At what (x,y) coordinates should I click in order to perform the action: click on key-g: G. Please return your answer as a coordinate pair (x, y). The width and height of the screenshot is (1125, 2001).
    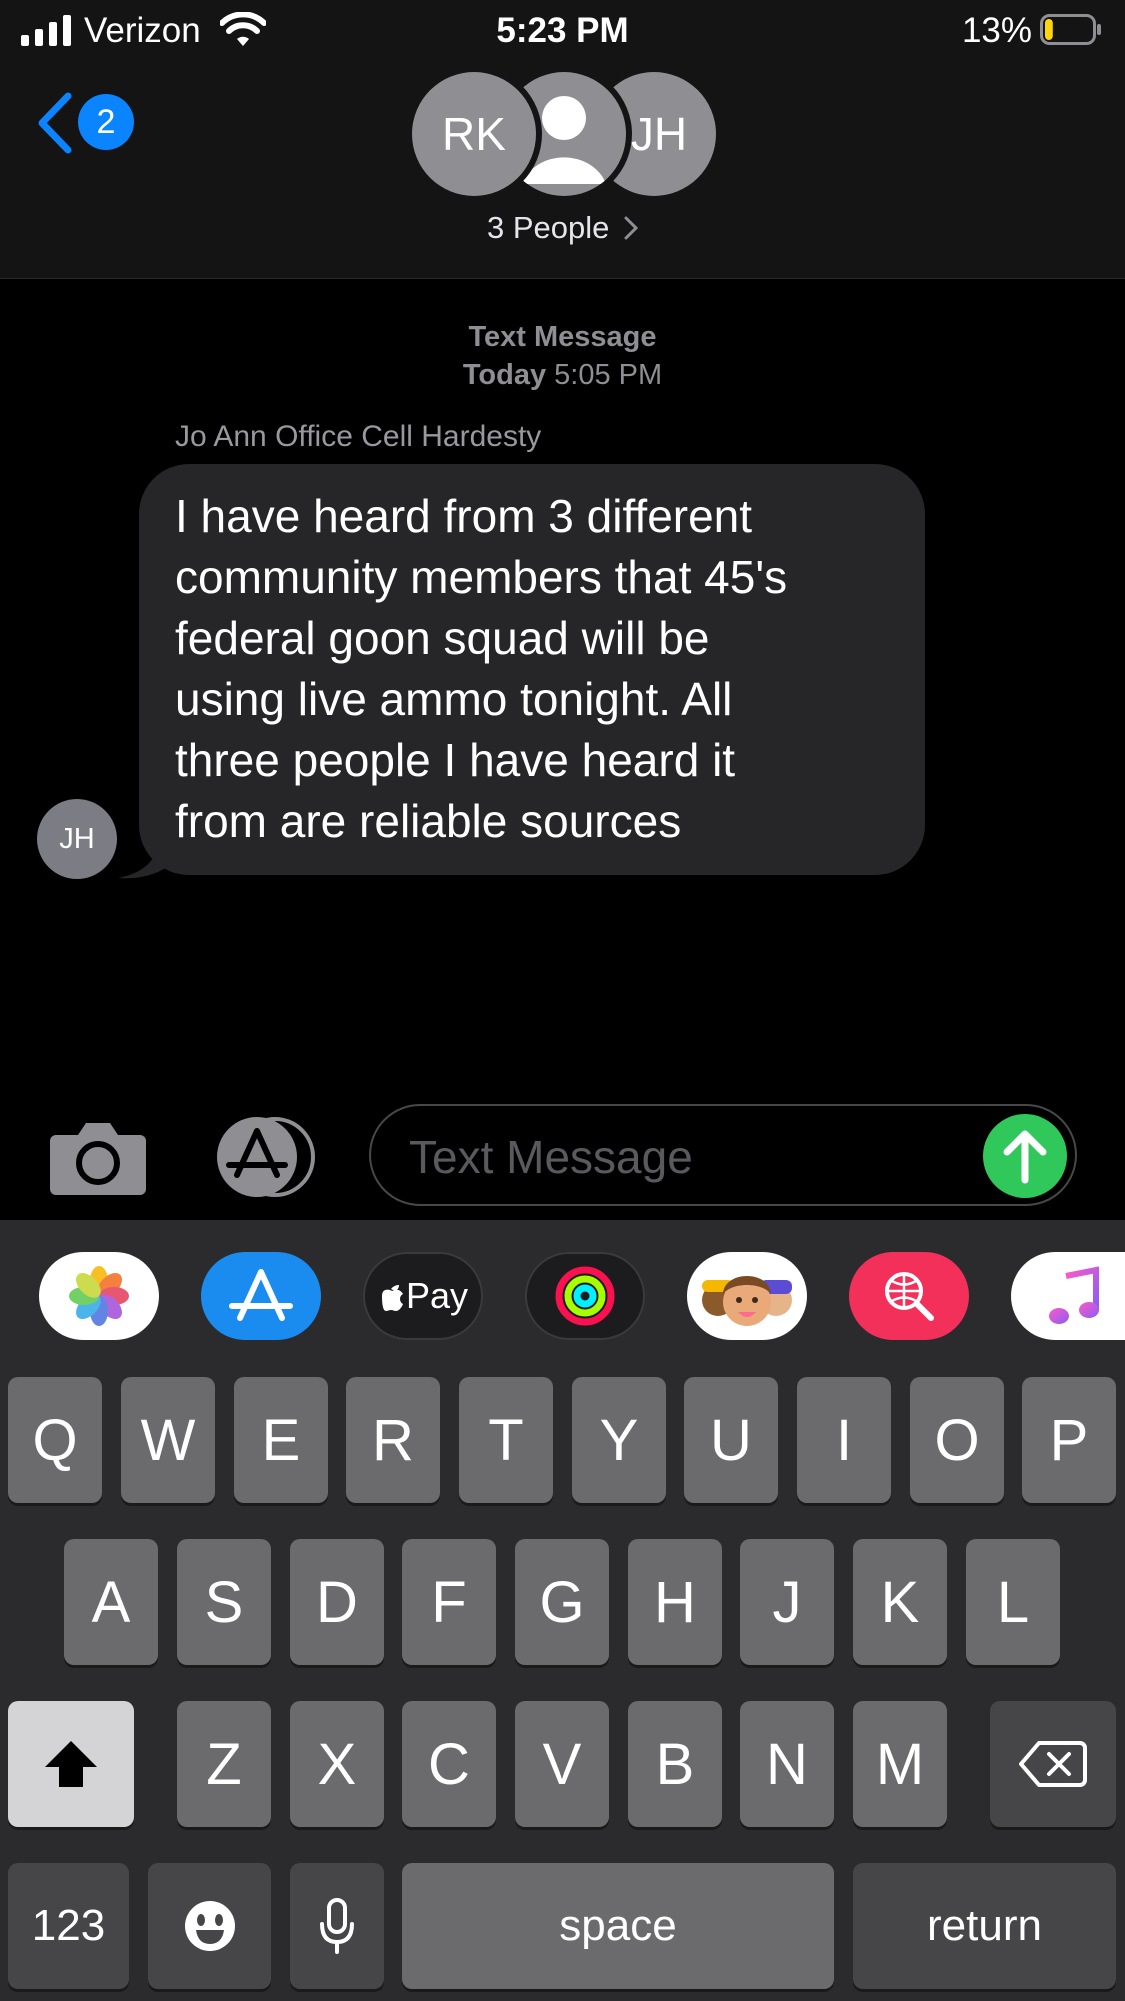
    Looking at the image, I should click on (562, 1602).